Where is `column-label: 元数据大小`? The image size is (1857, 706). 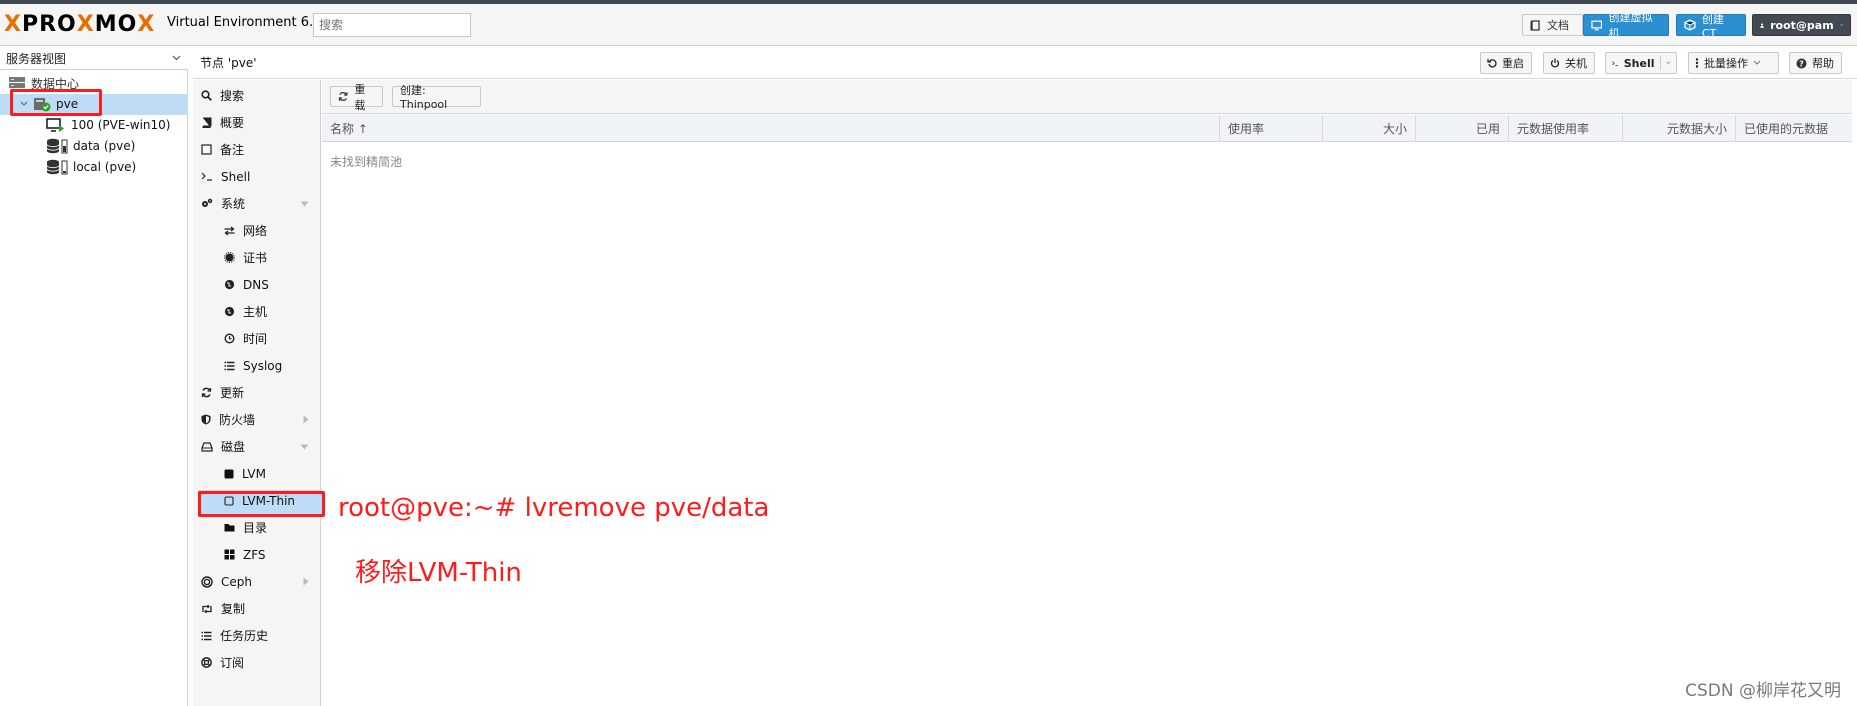 column-label: 元数据大小 is located at coordinates (1696, 129).